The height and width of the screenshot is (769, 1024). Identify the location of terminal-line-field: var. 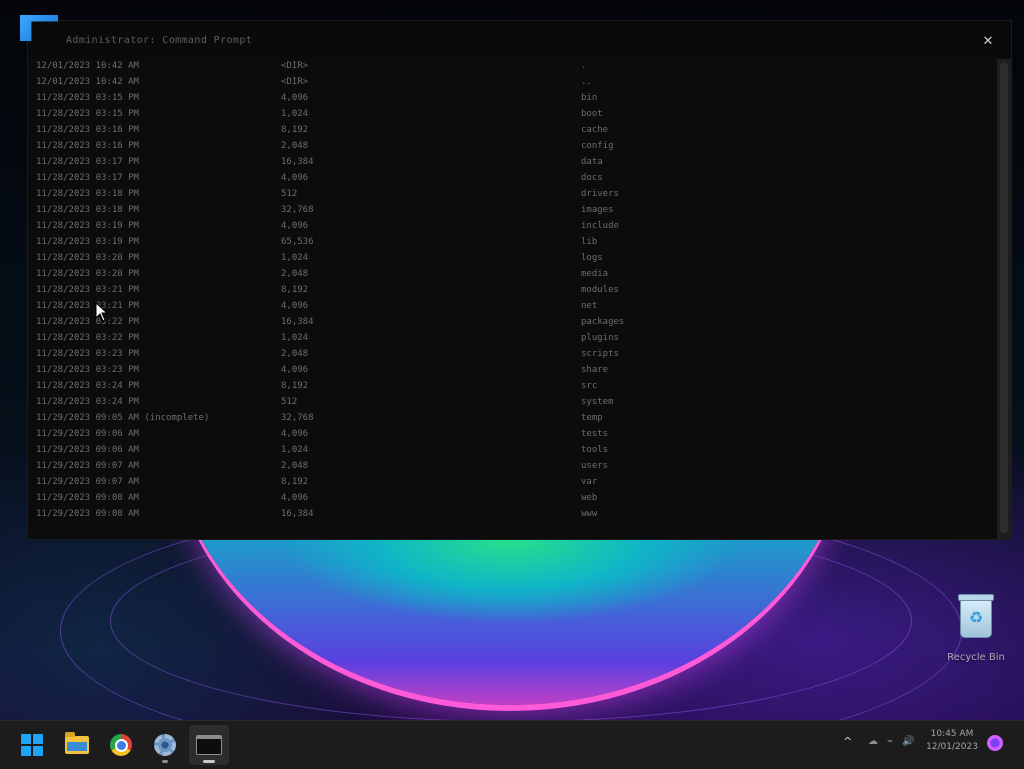
(589, 482).